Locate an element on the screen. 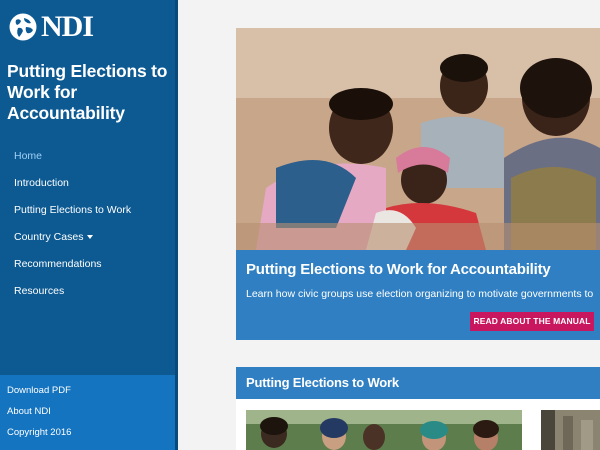 The width and height of the screenshot is (600, 450). nav-item-country-cases-label: Country Cases is located at coordinates (49, 237).